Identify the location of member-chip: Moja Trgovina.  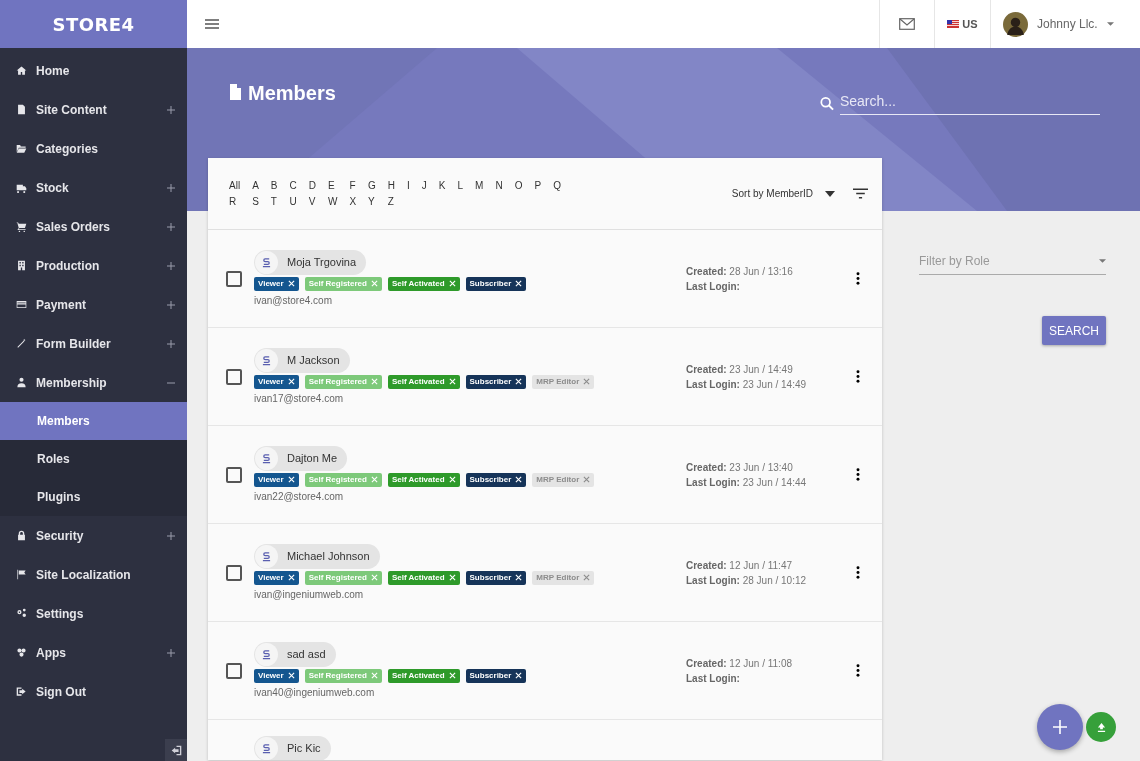
(310, 262).